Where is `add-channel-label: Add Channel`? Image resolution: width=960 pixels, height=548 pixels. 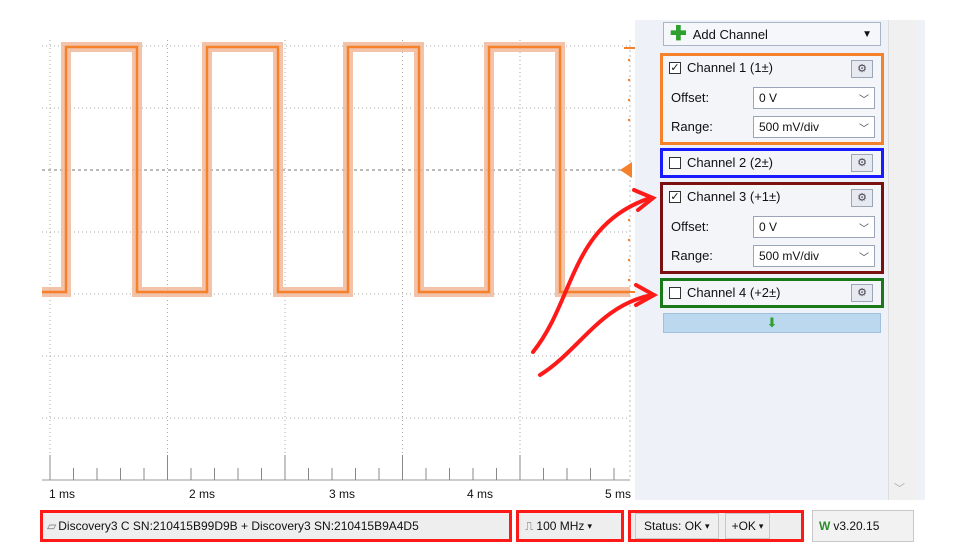
add-channel-label: Add Channel is located at coordinates (730, 34).